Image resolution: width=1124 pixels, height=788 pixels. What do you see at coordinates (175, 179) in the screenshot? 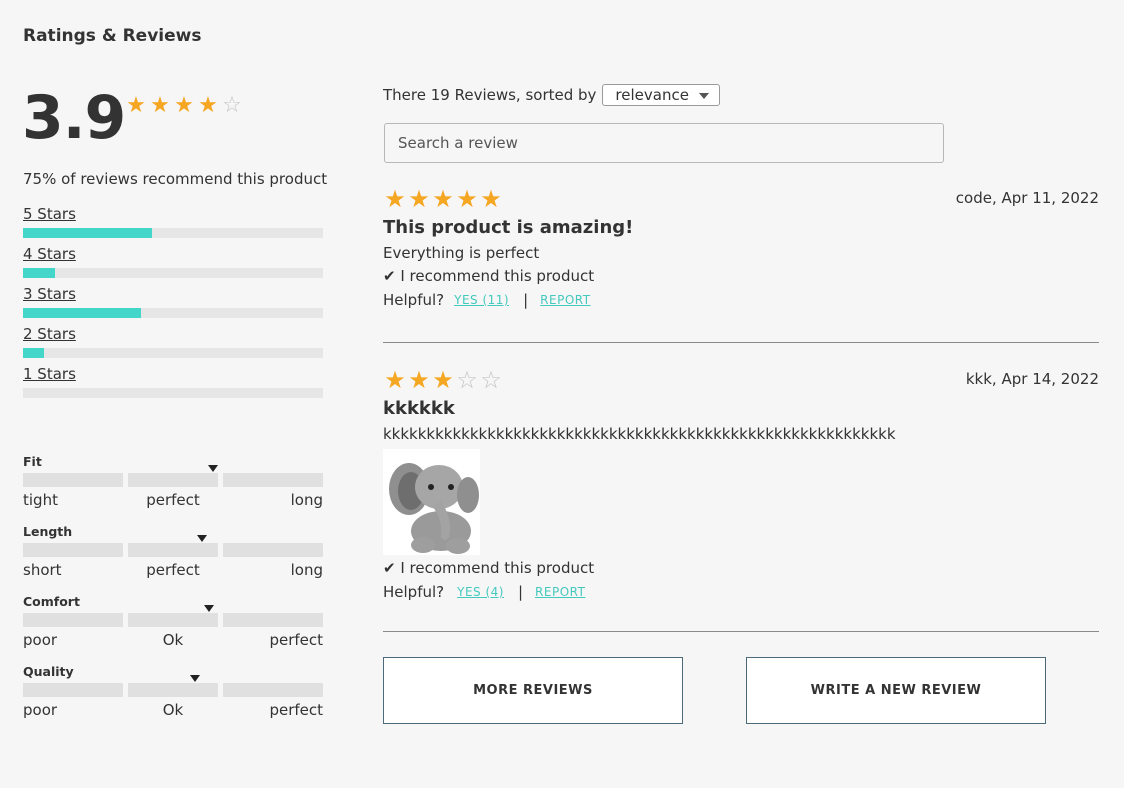
I see `recommend-summary: 75% of reviews recommend this product` at bounding box center [175, 179].